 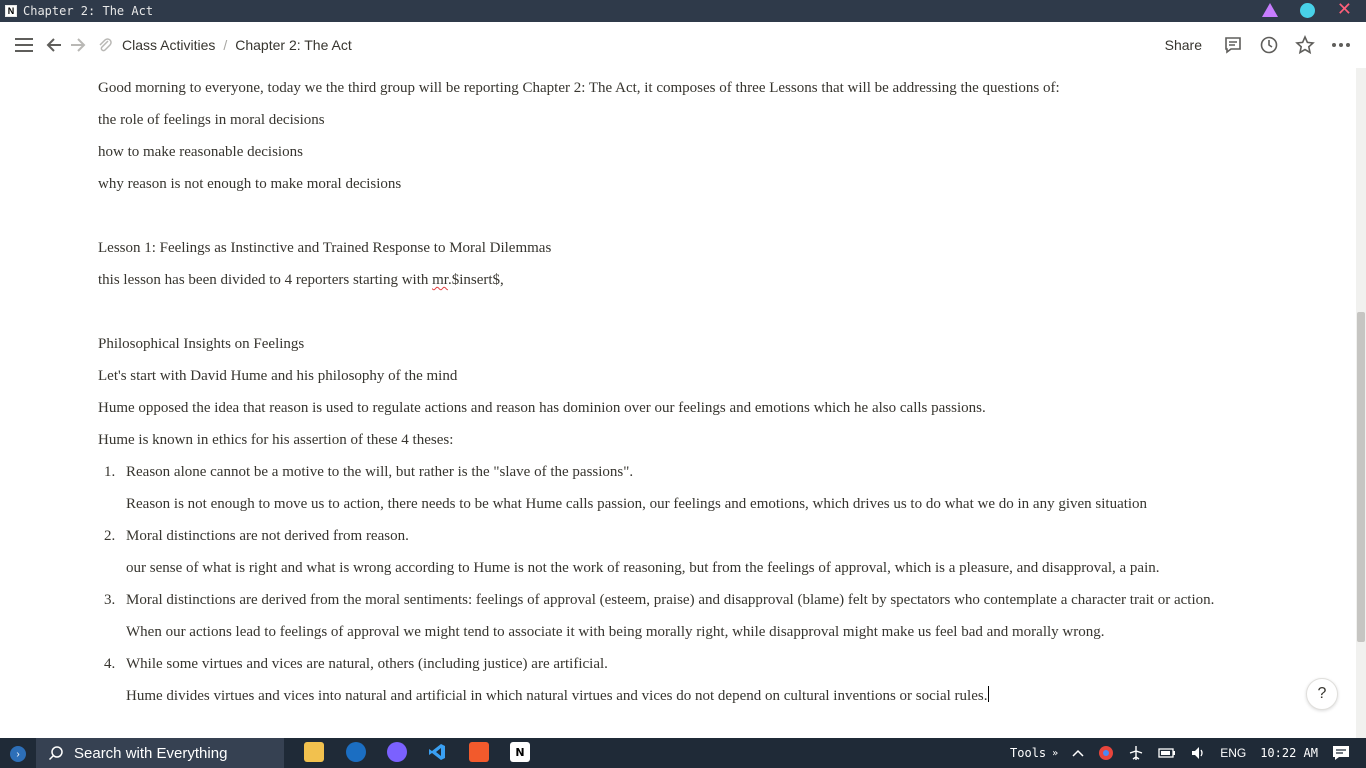 What do you see at coordinates (151, 753) in the screenshot?
I see `taskbar-search-label: Search with Everything` at bounding box center [151, 753].